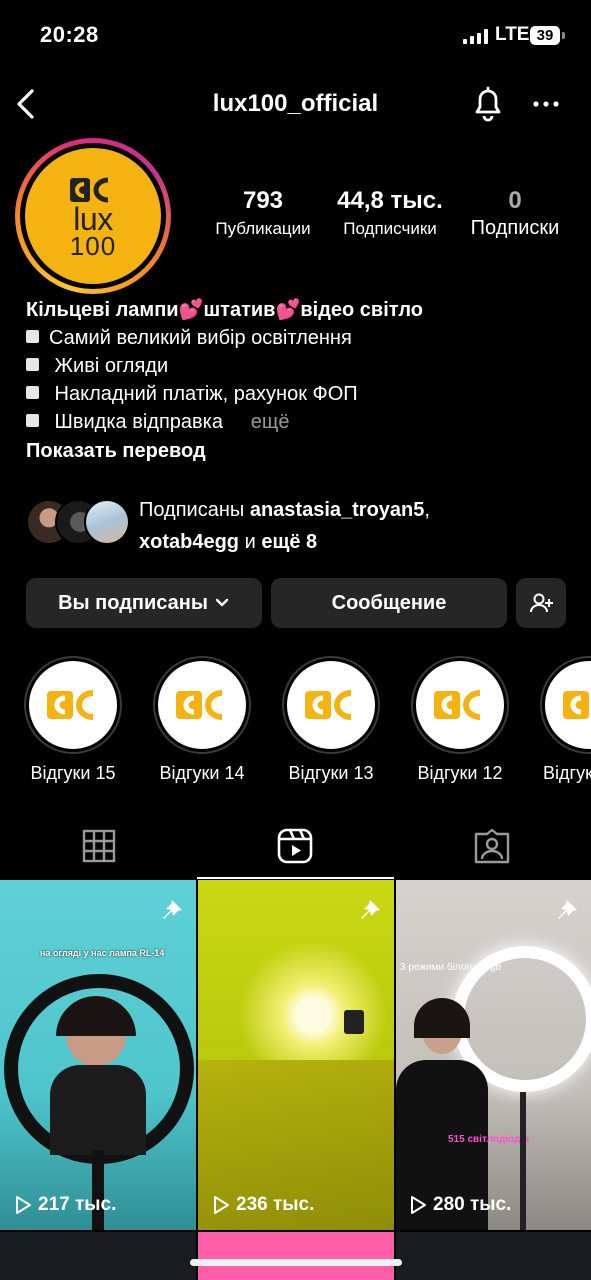  I want to click on bell-icon, so click(488, 103).